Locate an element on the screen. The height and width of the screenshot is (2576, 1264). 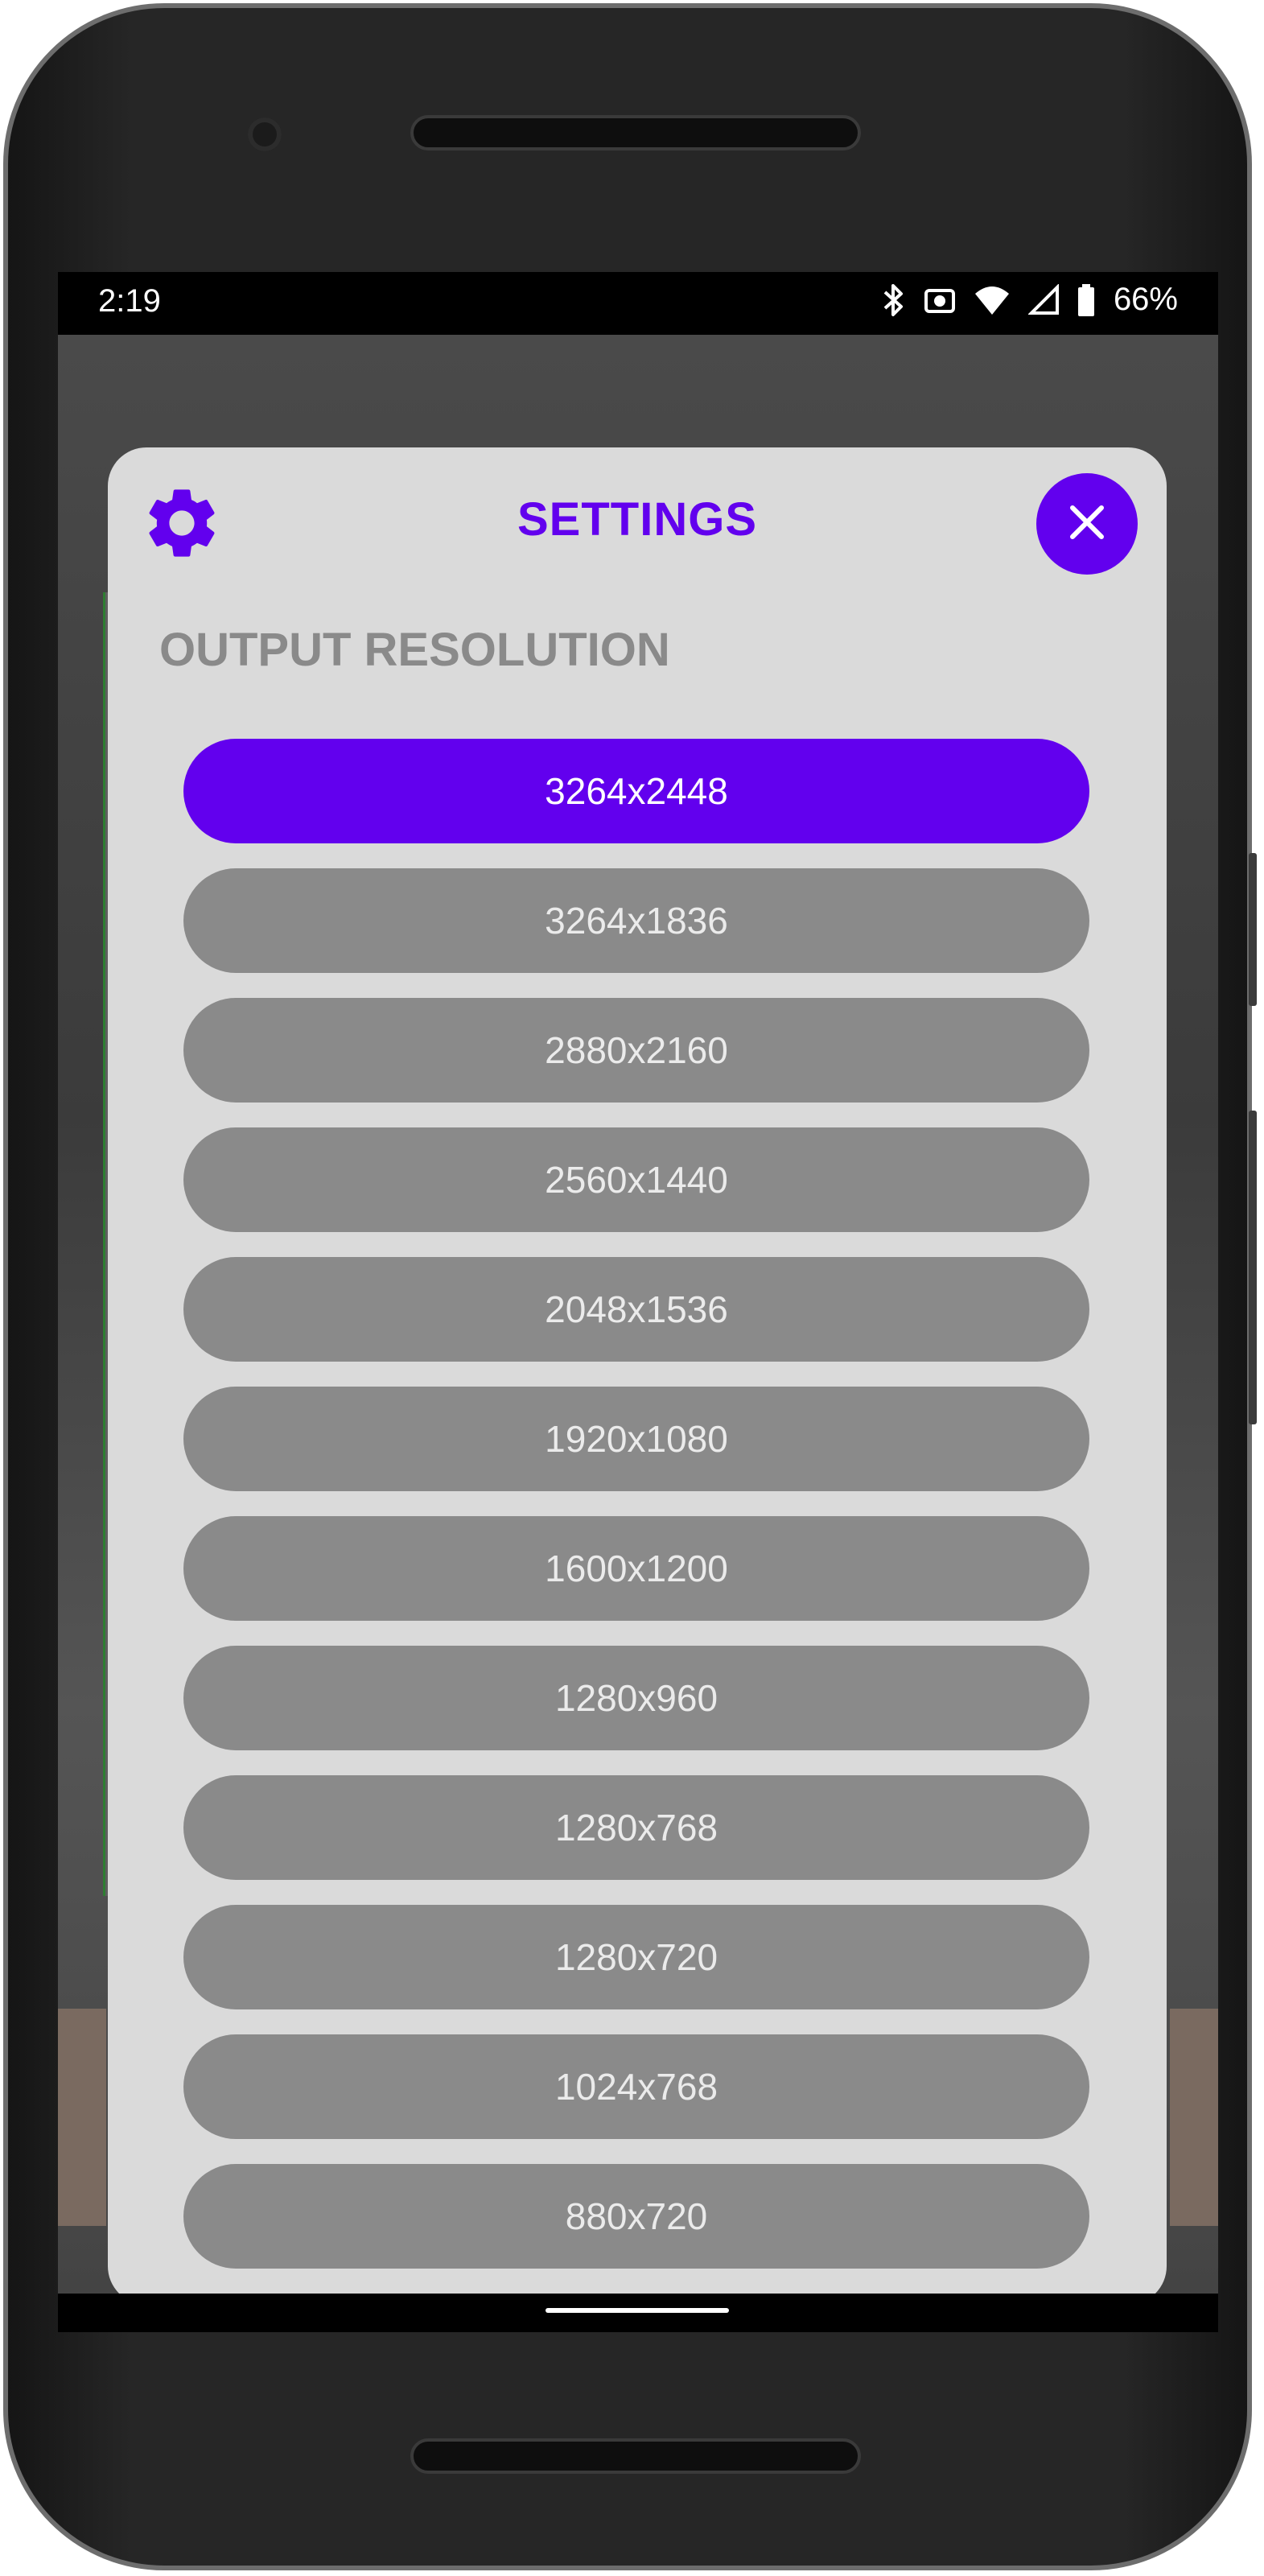
status-bar: 2:19 66% is located at coordinates (638, 303).